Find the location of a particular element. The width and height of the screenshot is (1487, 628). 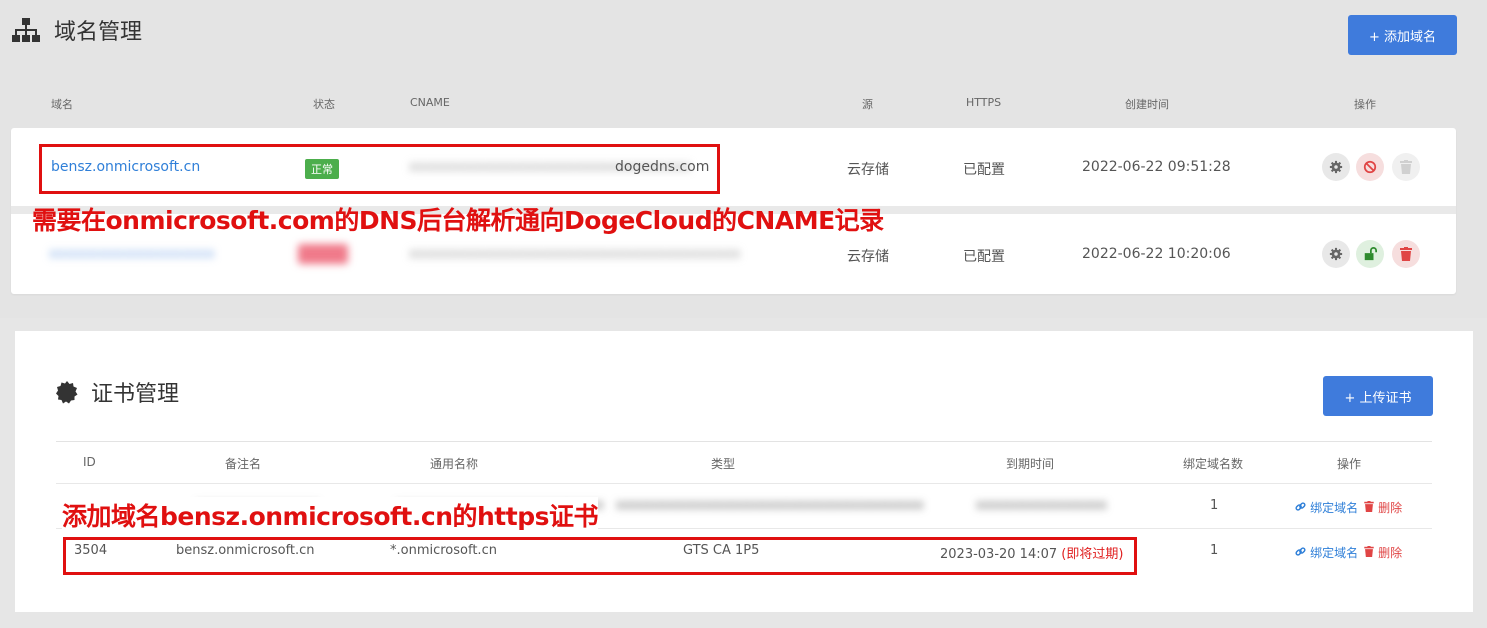

expire-redacted: xxxxxxxxxxxxxxxxx is located at coordinates (1041, 505).